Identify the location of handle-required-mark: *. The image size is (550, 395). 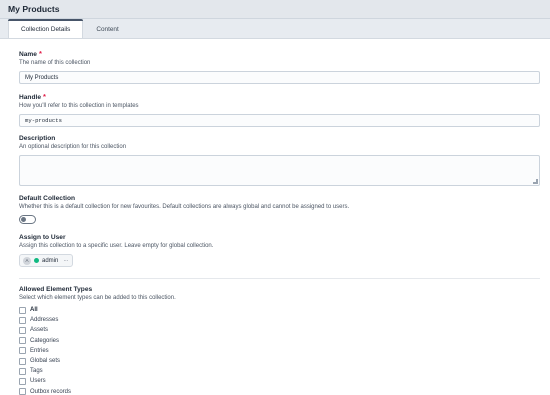
(44, 96).